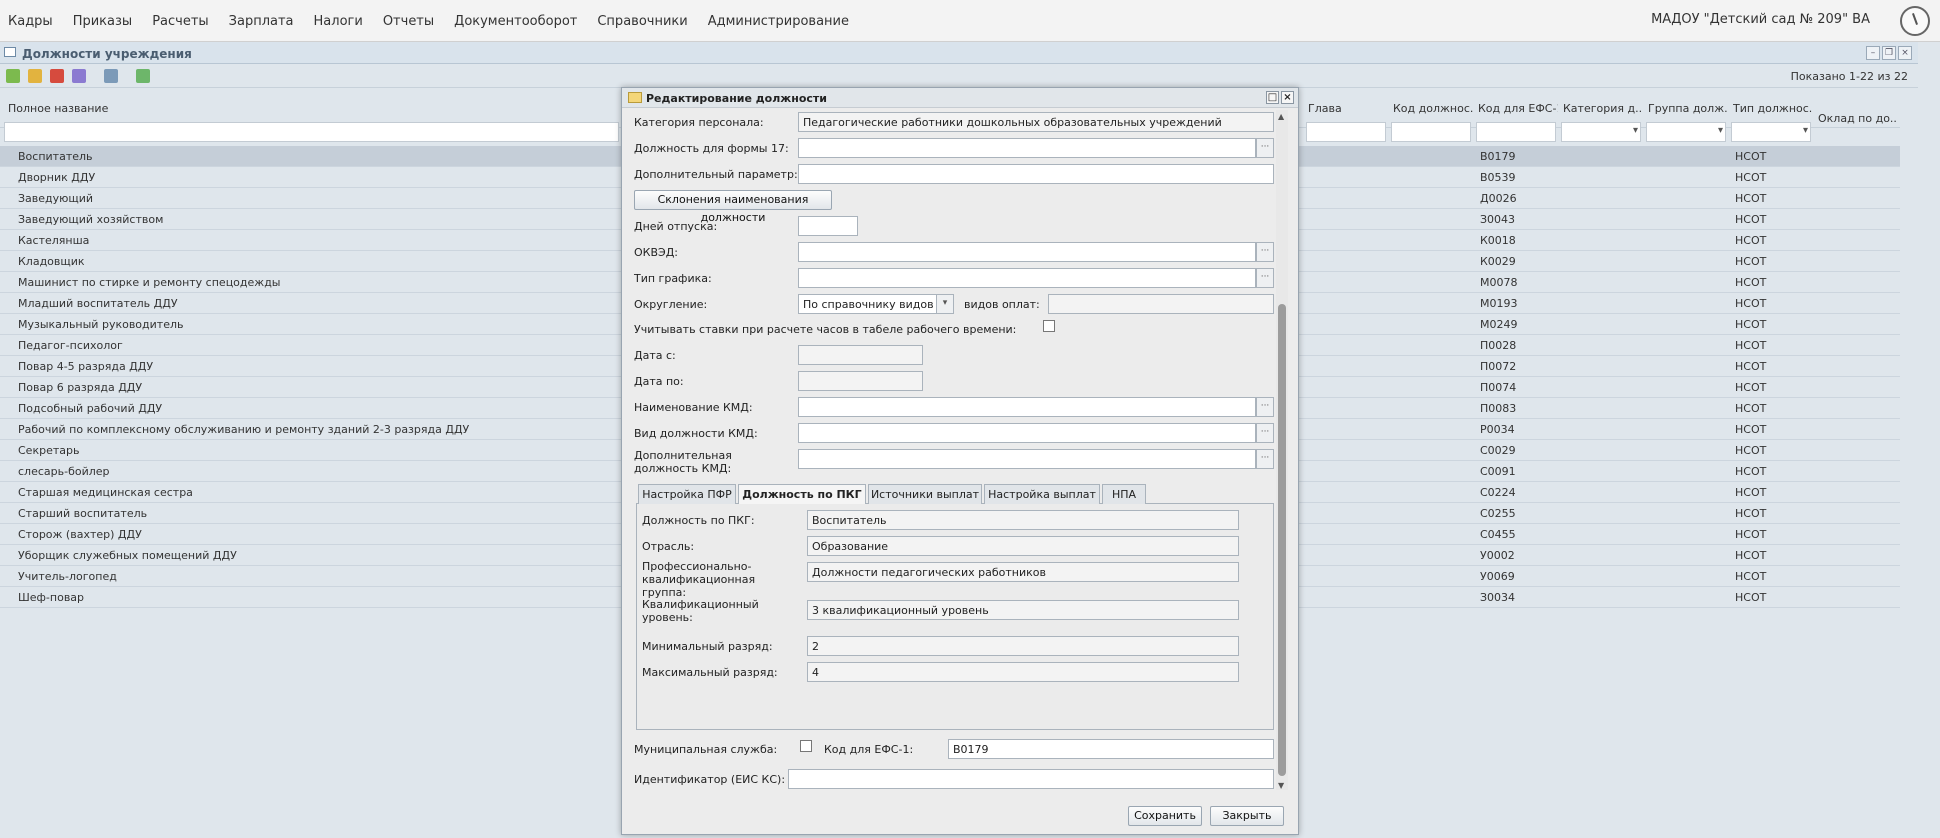 The height and width of the screenshot is (838, 1940). What do you see at coordinates (1027, 252) in the screenshot?
I see `okved-field` at bounding box center [1027, 252].